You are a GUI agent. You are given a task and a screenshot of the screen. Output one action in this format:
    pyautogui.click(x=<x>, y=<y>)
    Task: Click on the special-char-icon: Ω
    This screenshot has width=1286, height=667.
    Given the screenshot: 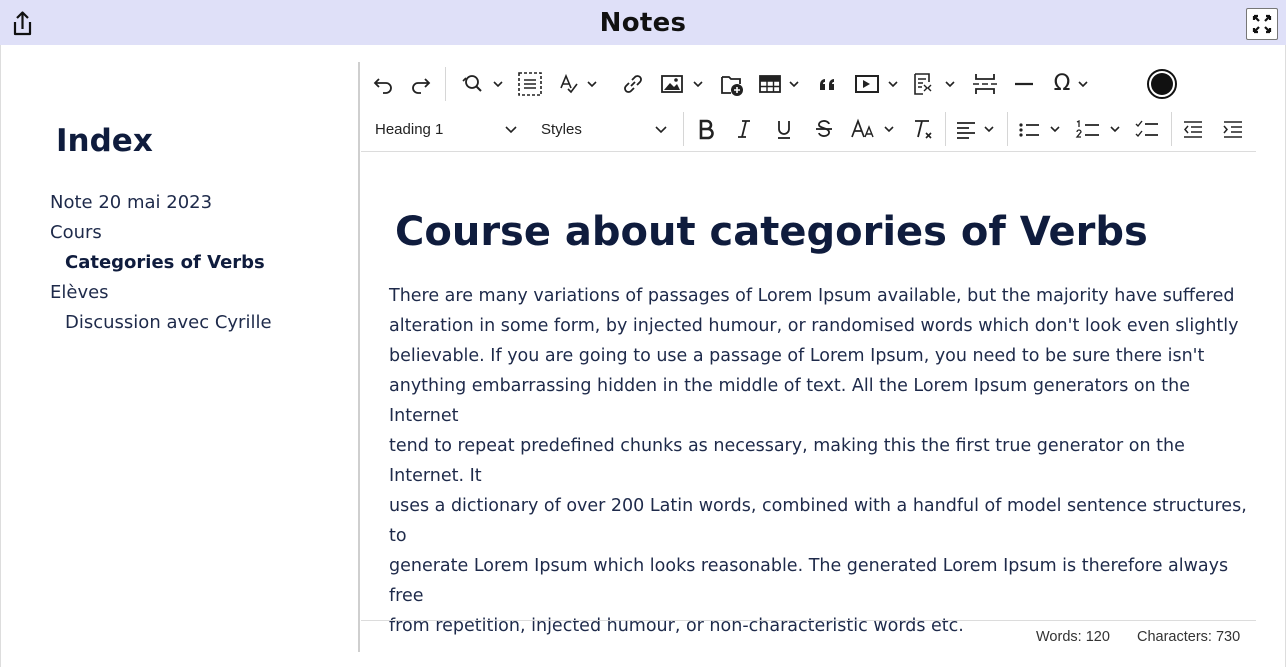 What is the action you would take?
    pyautogui.click(x=1074, y=84)
    